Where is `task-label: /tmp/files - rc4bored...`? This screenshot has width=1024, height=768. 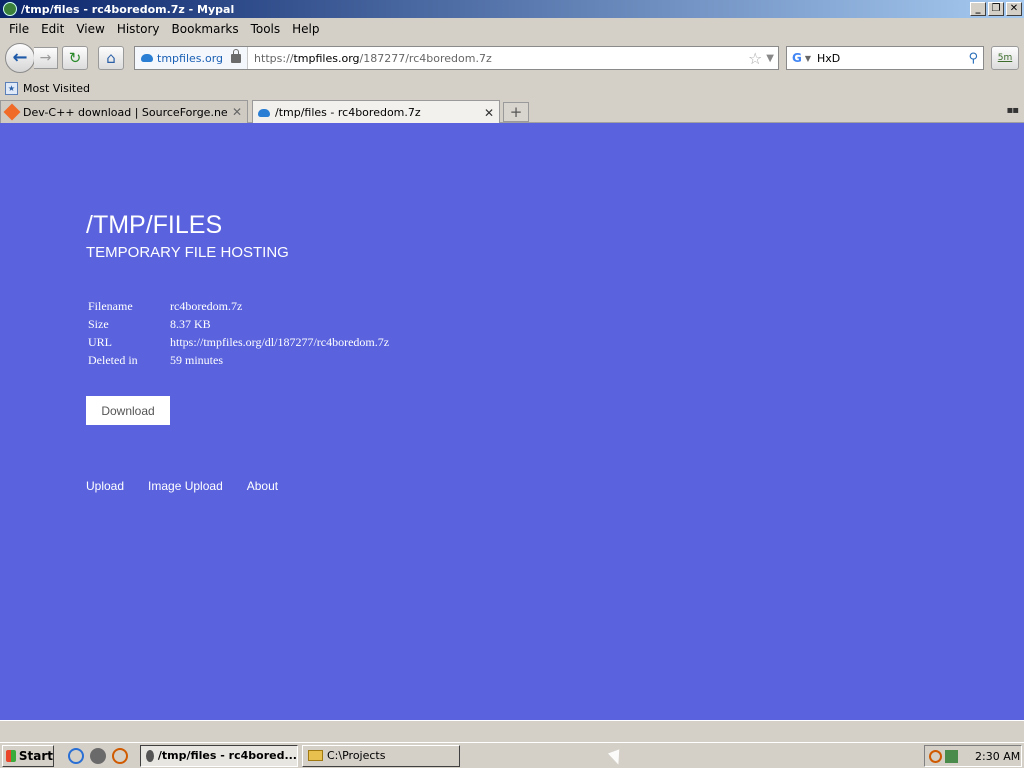
task-label: /tmp/files - rc4bored... is located at coordinates (227, 755).